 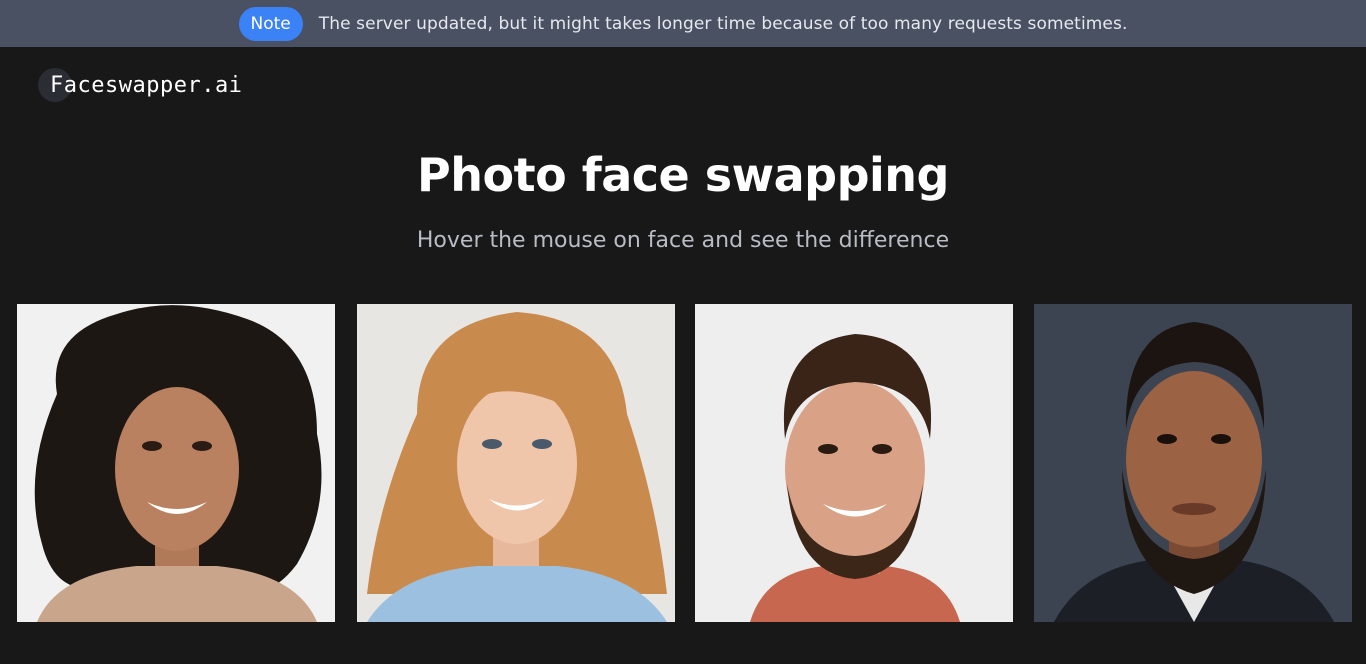 What do you see at coordinates (146, 85) in the screenshot?
I see `brand-name: Faceswapper.ai` at bounding box center [146, 85].